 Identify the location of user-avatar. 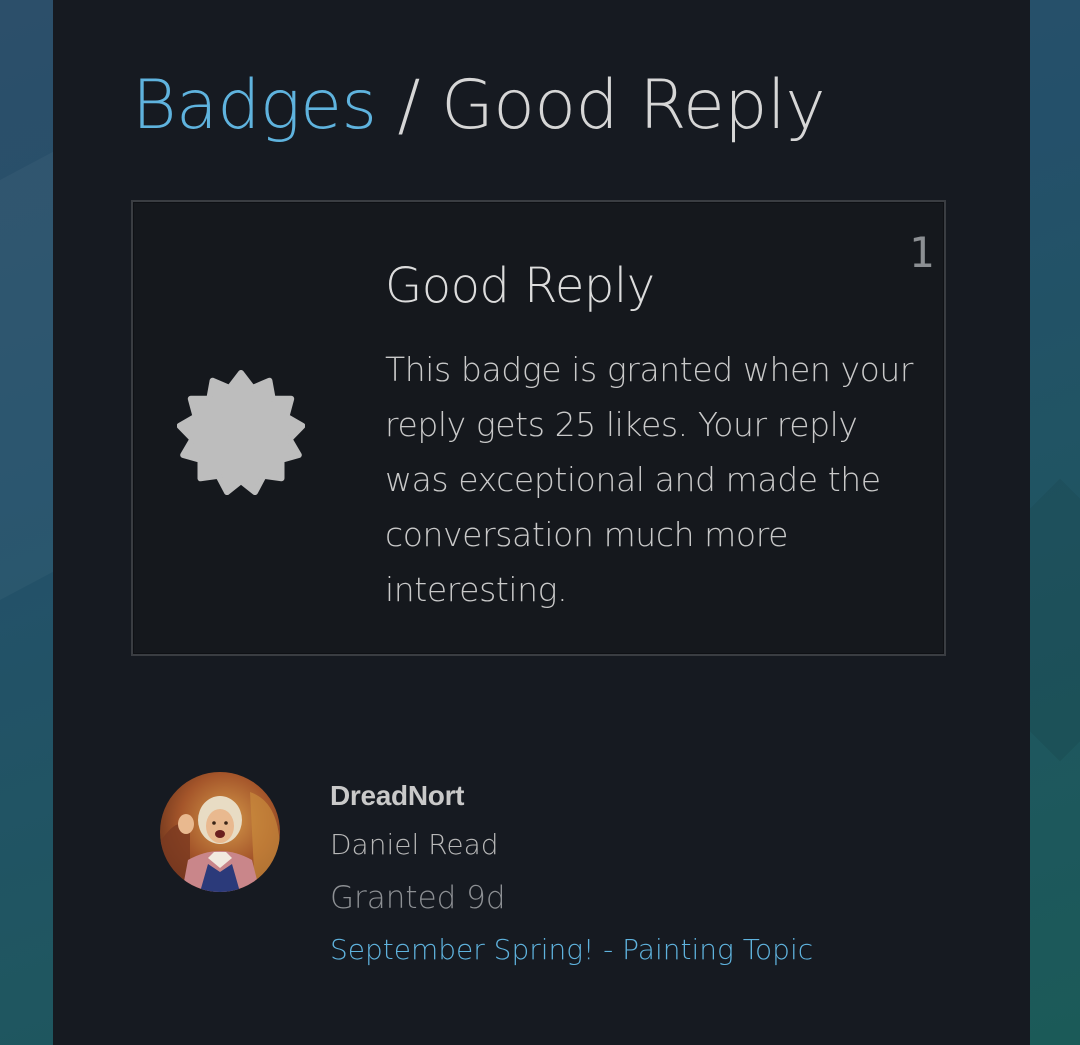
(220, 832).